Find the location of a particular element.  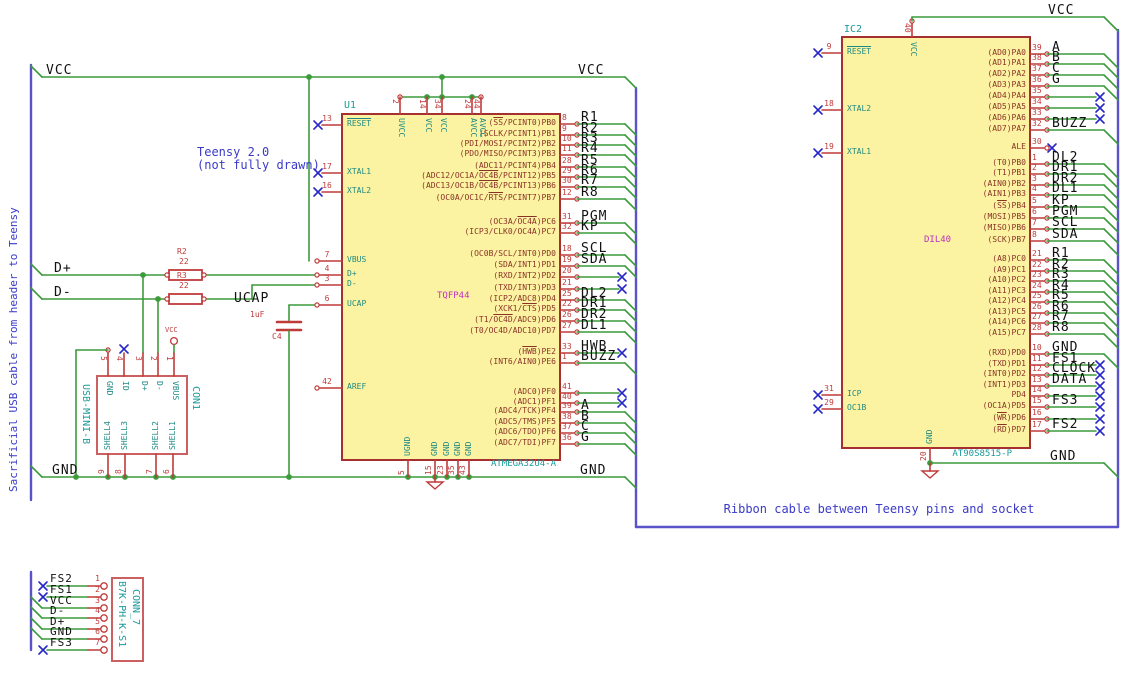

pin-number: 19 is located at coordinates (567, 259).